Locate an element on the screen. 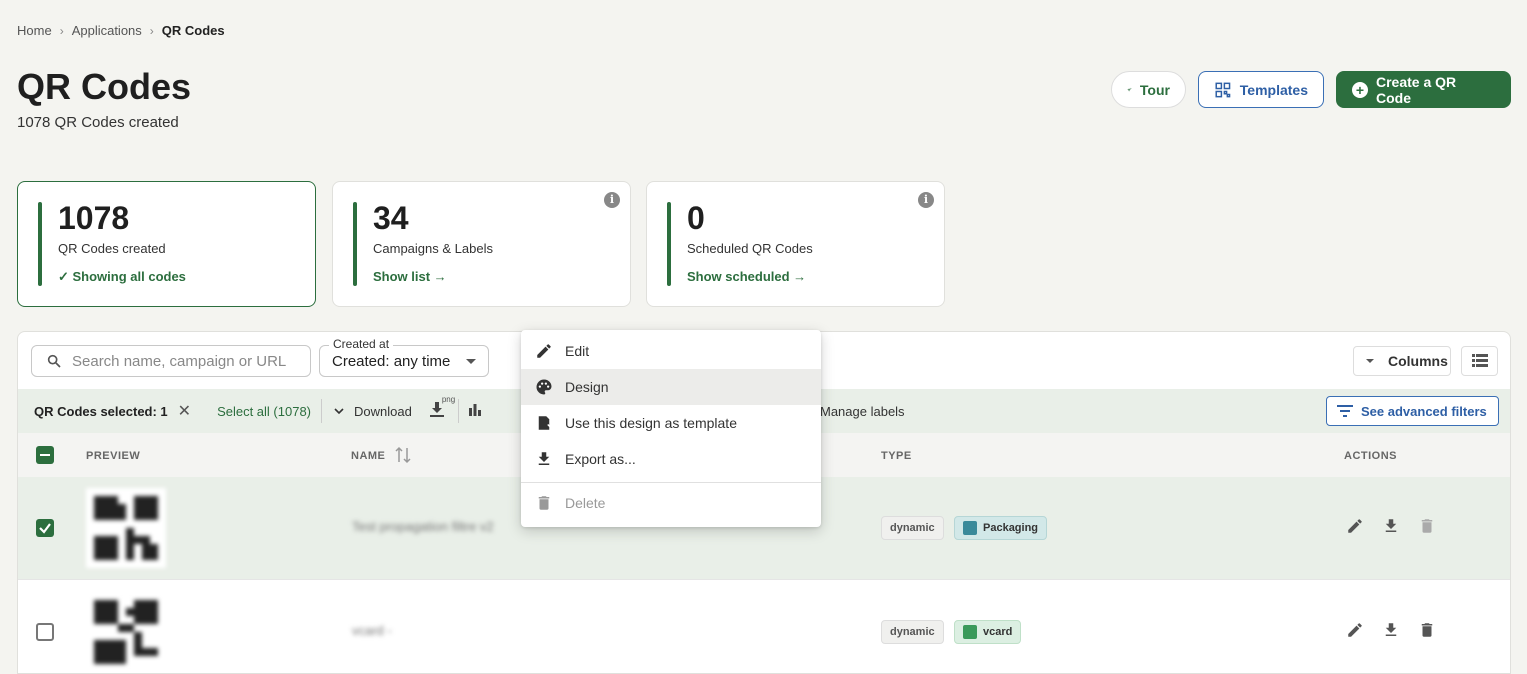  divider is located at coordinates (322, 411).